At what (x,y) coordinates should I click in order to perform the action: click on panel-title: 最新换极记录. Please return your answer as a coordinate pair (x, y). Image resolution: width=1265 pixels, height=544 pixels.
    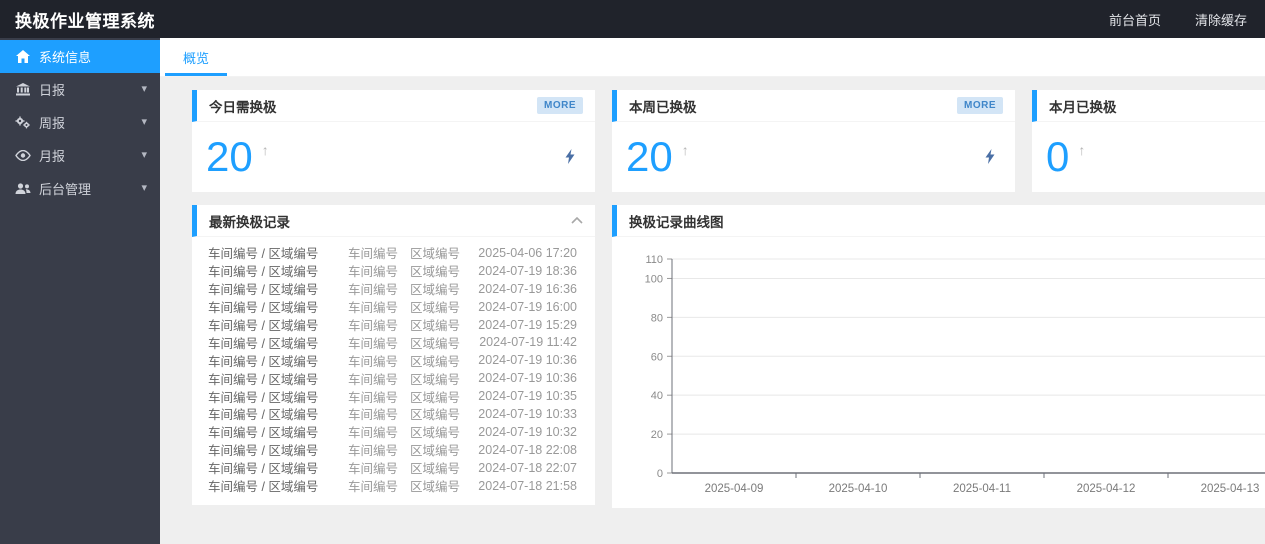
    Looking at the image, I should click on (249, 222).